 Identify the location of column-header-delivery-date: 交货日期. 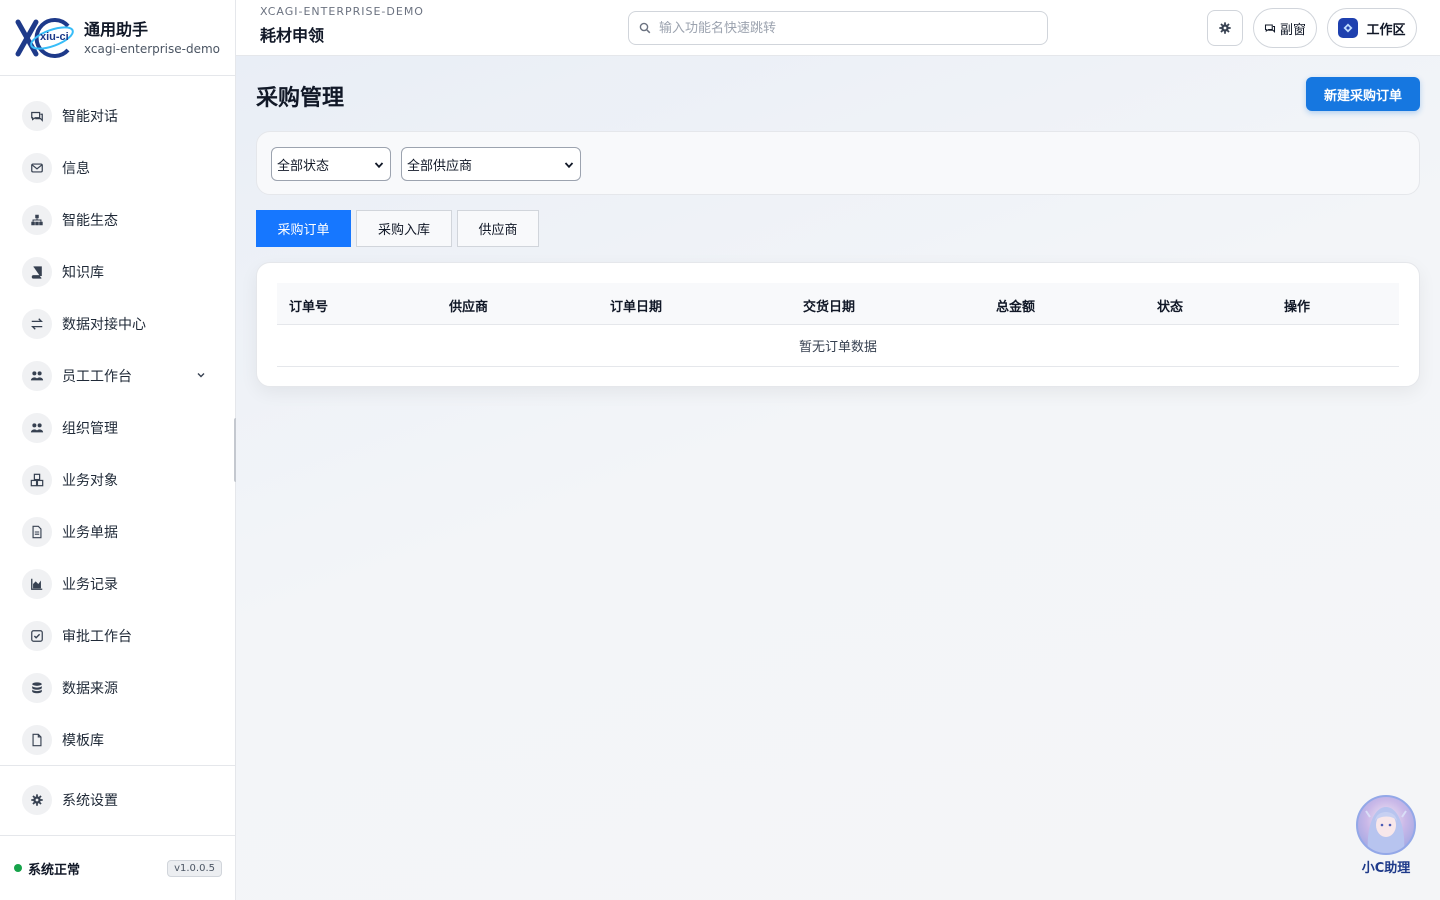
(829, 307).